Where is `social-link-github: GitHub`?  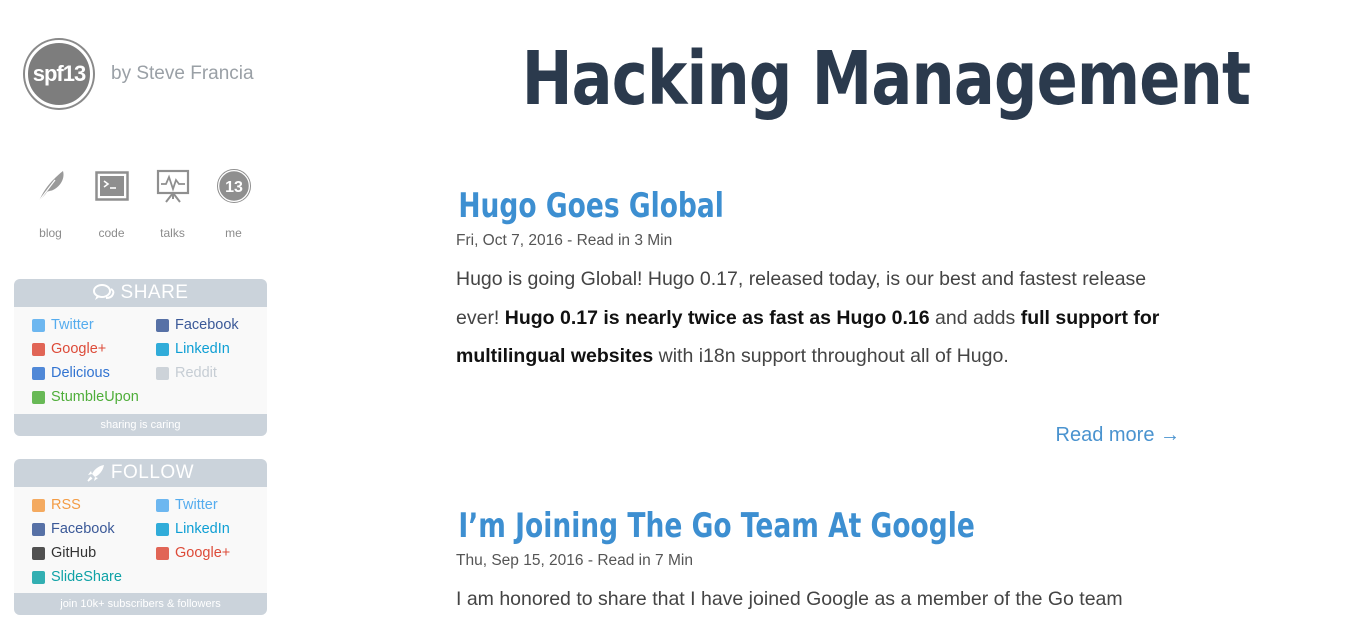 social-link-github: GitHub is located at coordinates (94, 553).